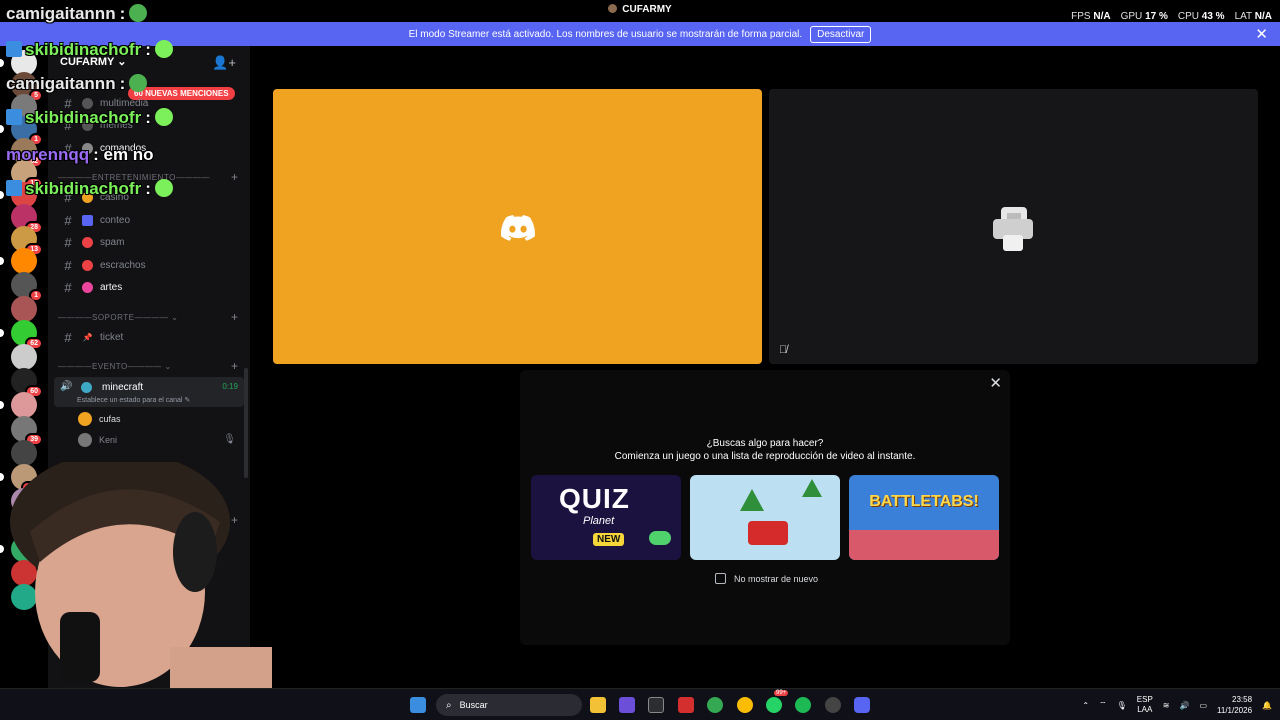  Describe the element at coordinates (783, 350) in the screenshot. I see `muted-mic-icon: 🎙̸` at that location.